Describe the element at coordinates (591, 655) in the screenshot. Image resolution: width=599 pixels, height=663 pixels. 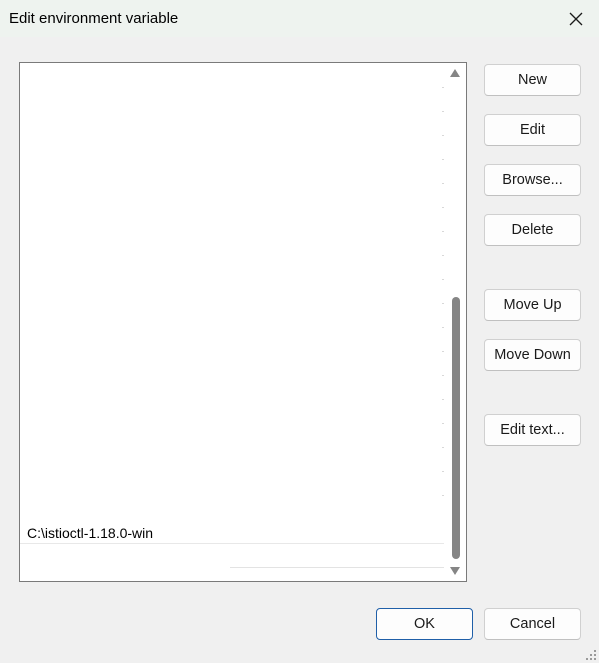
I see `resize-grip-icon` at that location.